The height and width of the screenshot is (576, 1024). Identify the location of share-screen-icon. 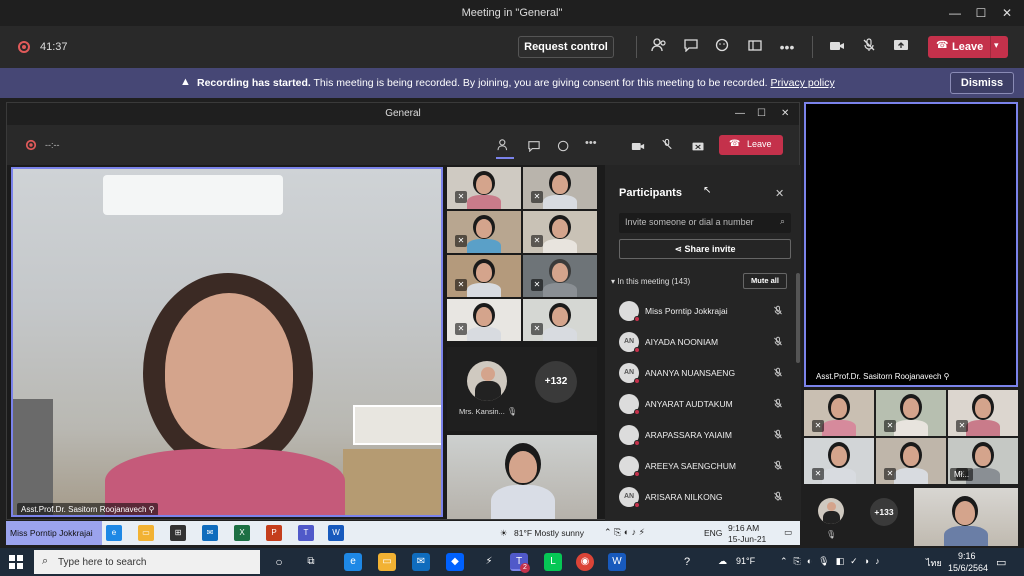
(901, 47).